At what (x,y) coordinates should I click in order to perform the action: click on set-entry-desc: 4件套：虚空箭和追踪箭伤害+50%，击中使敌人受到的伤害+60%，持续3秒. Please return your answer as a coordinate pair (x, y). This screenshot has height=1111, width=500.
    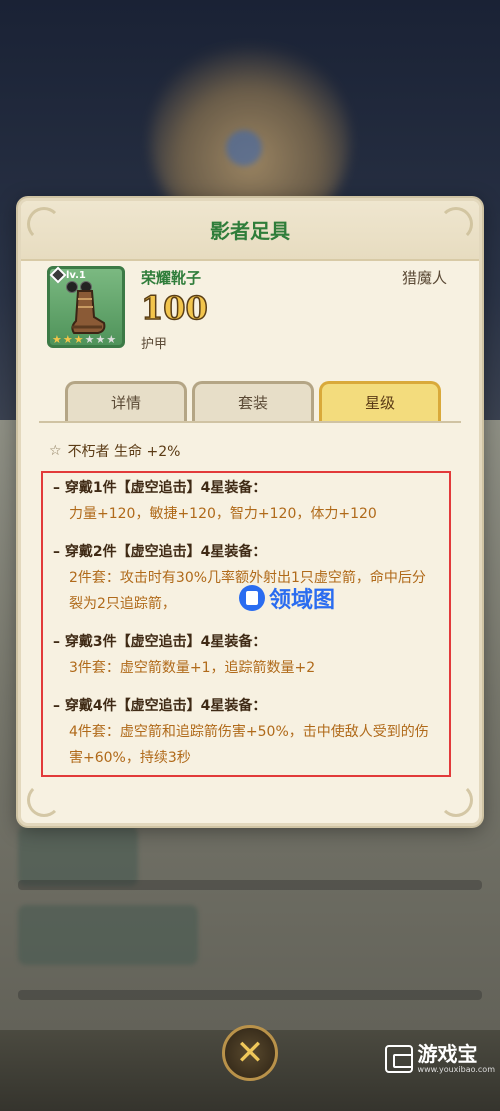
    Looking at the image, I should click on (249, 745).